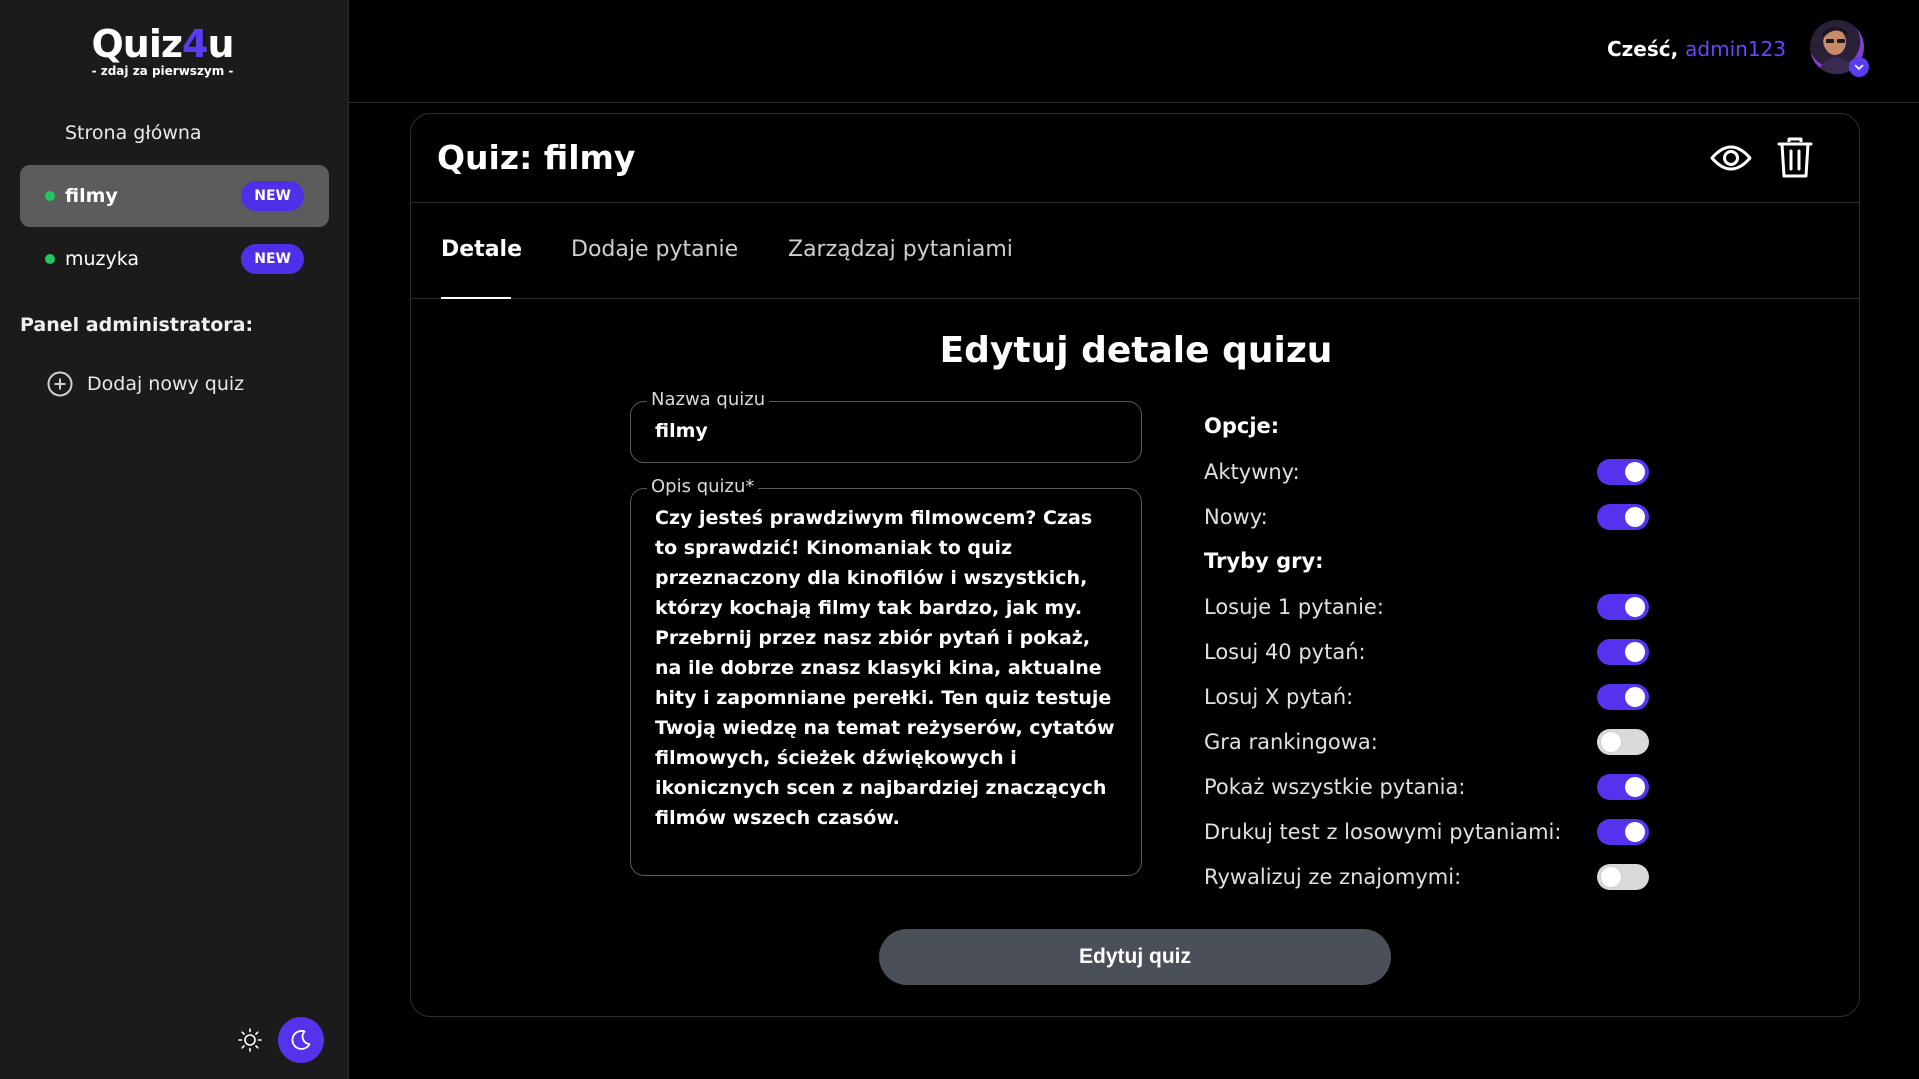  What do you see at coordinates (1623, 606) in the screenshot?
I see `random-one-toggle` at bounding box center [1623, 606].